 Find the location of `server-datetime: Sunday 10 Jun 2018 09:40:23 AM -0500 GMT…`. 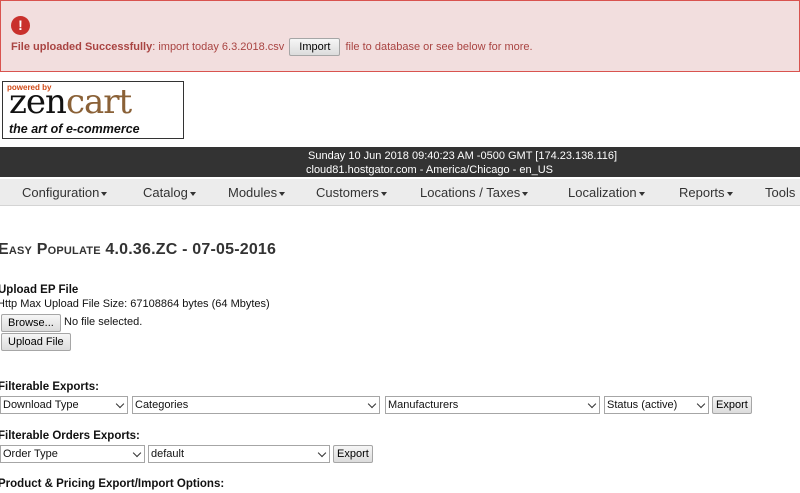

server-datetime: Sunday 10 Jun 2018 09:40:23 AM -0500 GMT… is located at coordinates (463, 156).